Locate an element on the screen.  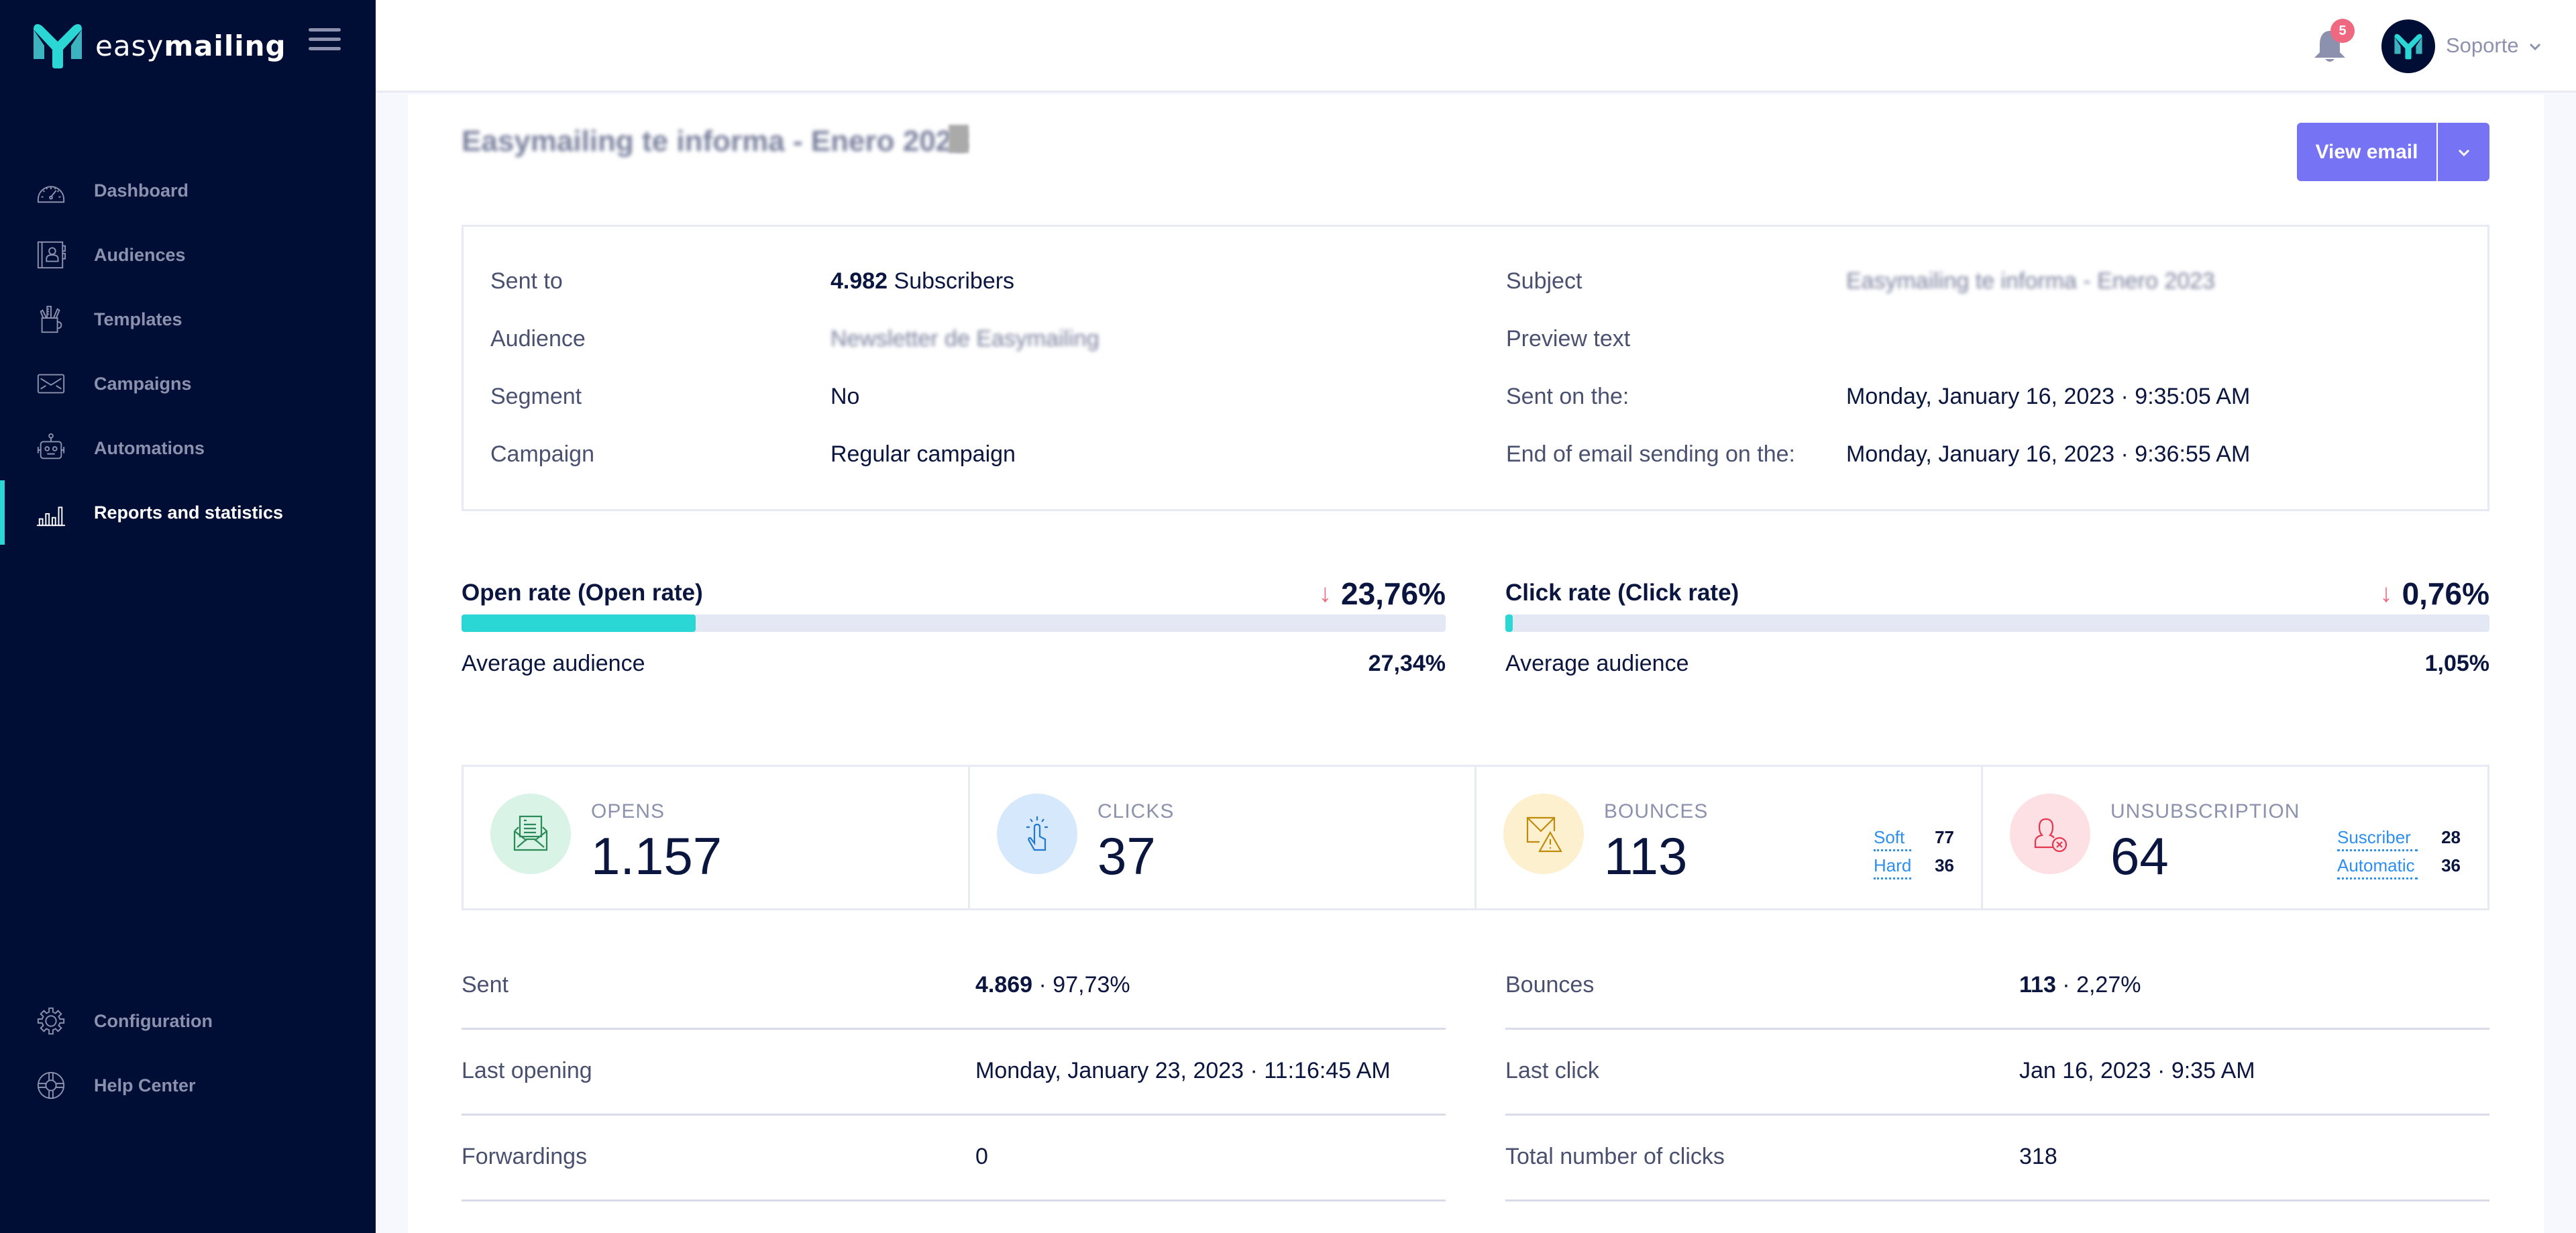
menu-toggle-button is located at coordinates (325, 42).